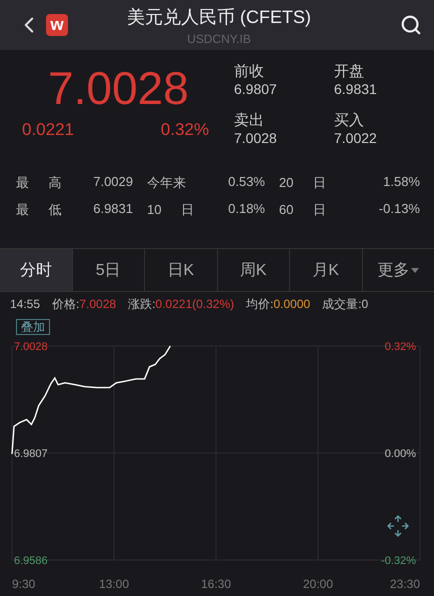  What do you see at coordinates (39, 210) in the screenshot?
I see `stat-label: 最 低` at bounding box center [39, 210].